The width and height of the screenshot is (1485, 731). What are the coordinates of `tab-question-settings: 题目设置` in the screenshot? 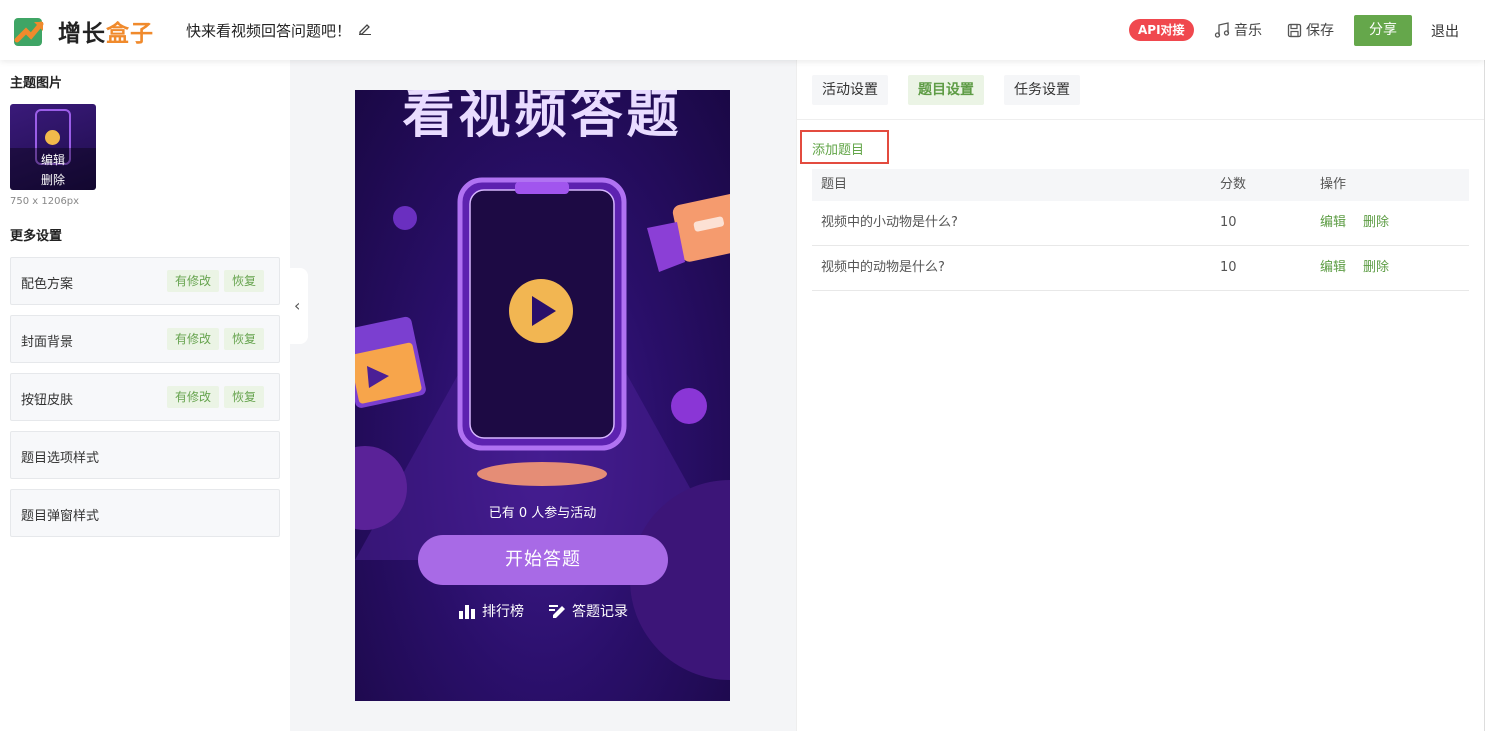 It's located at (946, 90).